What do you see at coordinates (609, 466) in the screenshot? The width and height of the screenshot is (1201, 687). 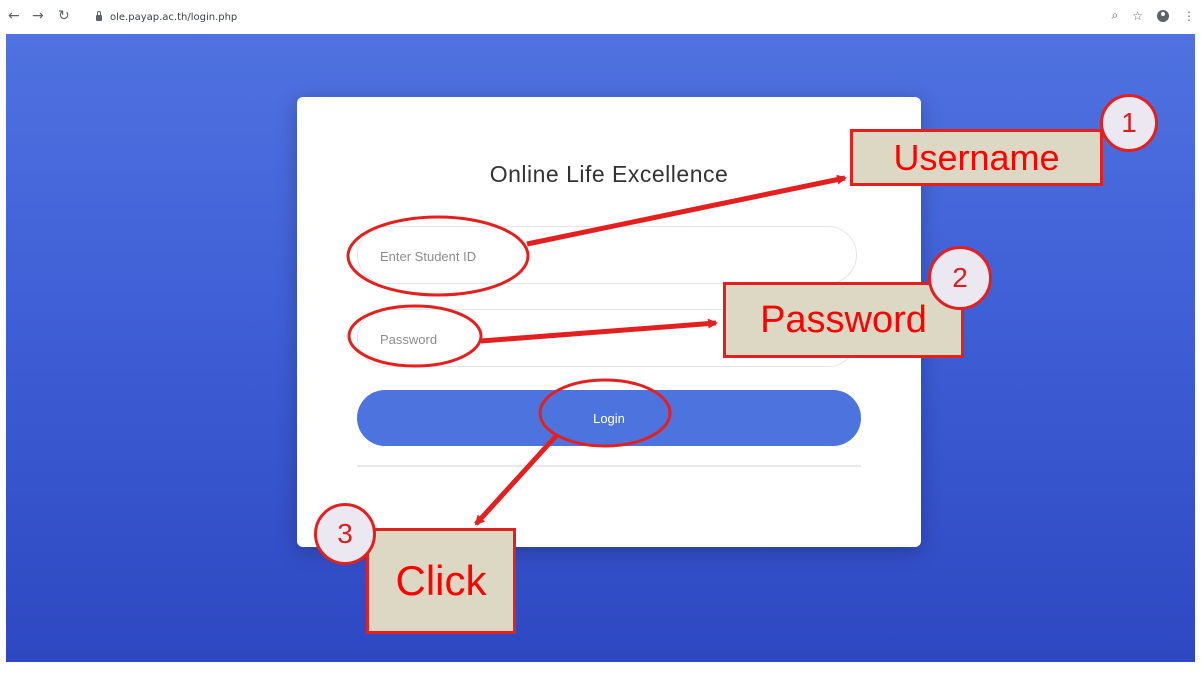 I see `divider` at bounding box center [609, 466].